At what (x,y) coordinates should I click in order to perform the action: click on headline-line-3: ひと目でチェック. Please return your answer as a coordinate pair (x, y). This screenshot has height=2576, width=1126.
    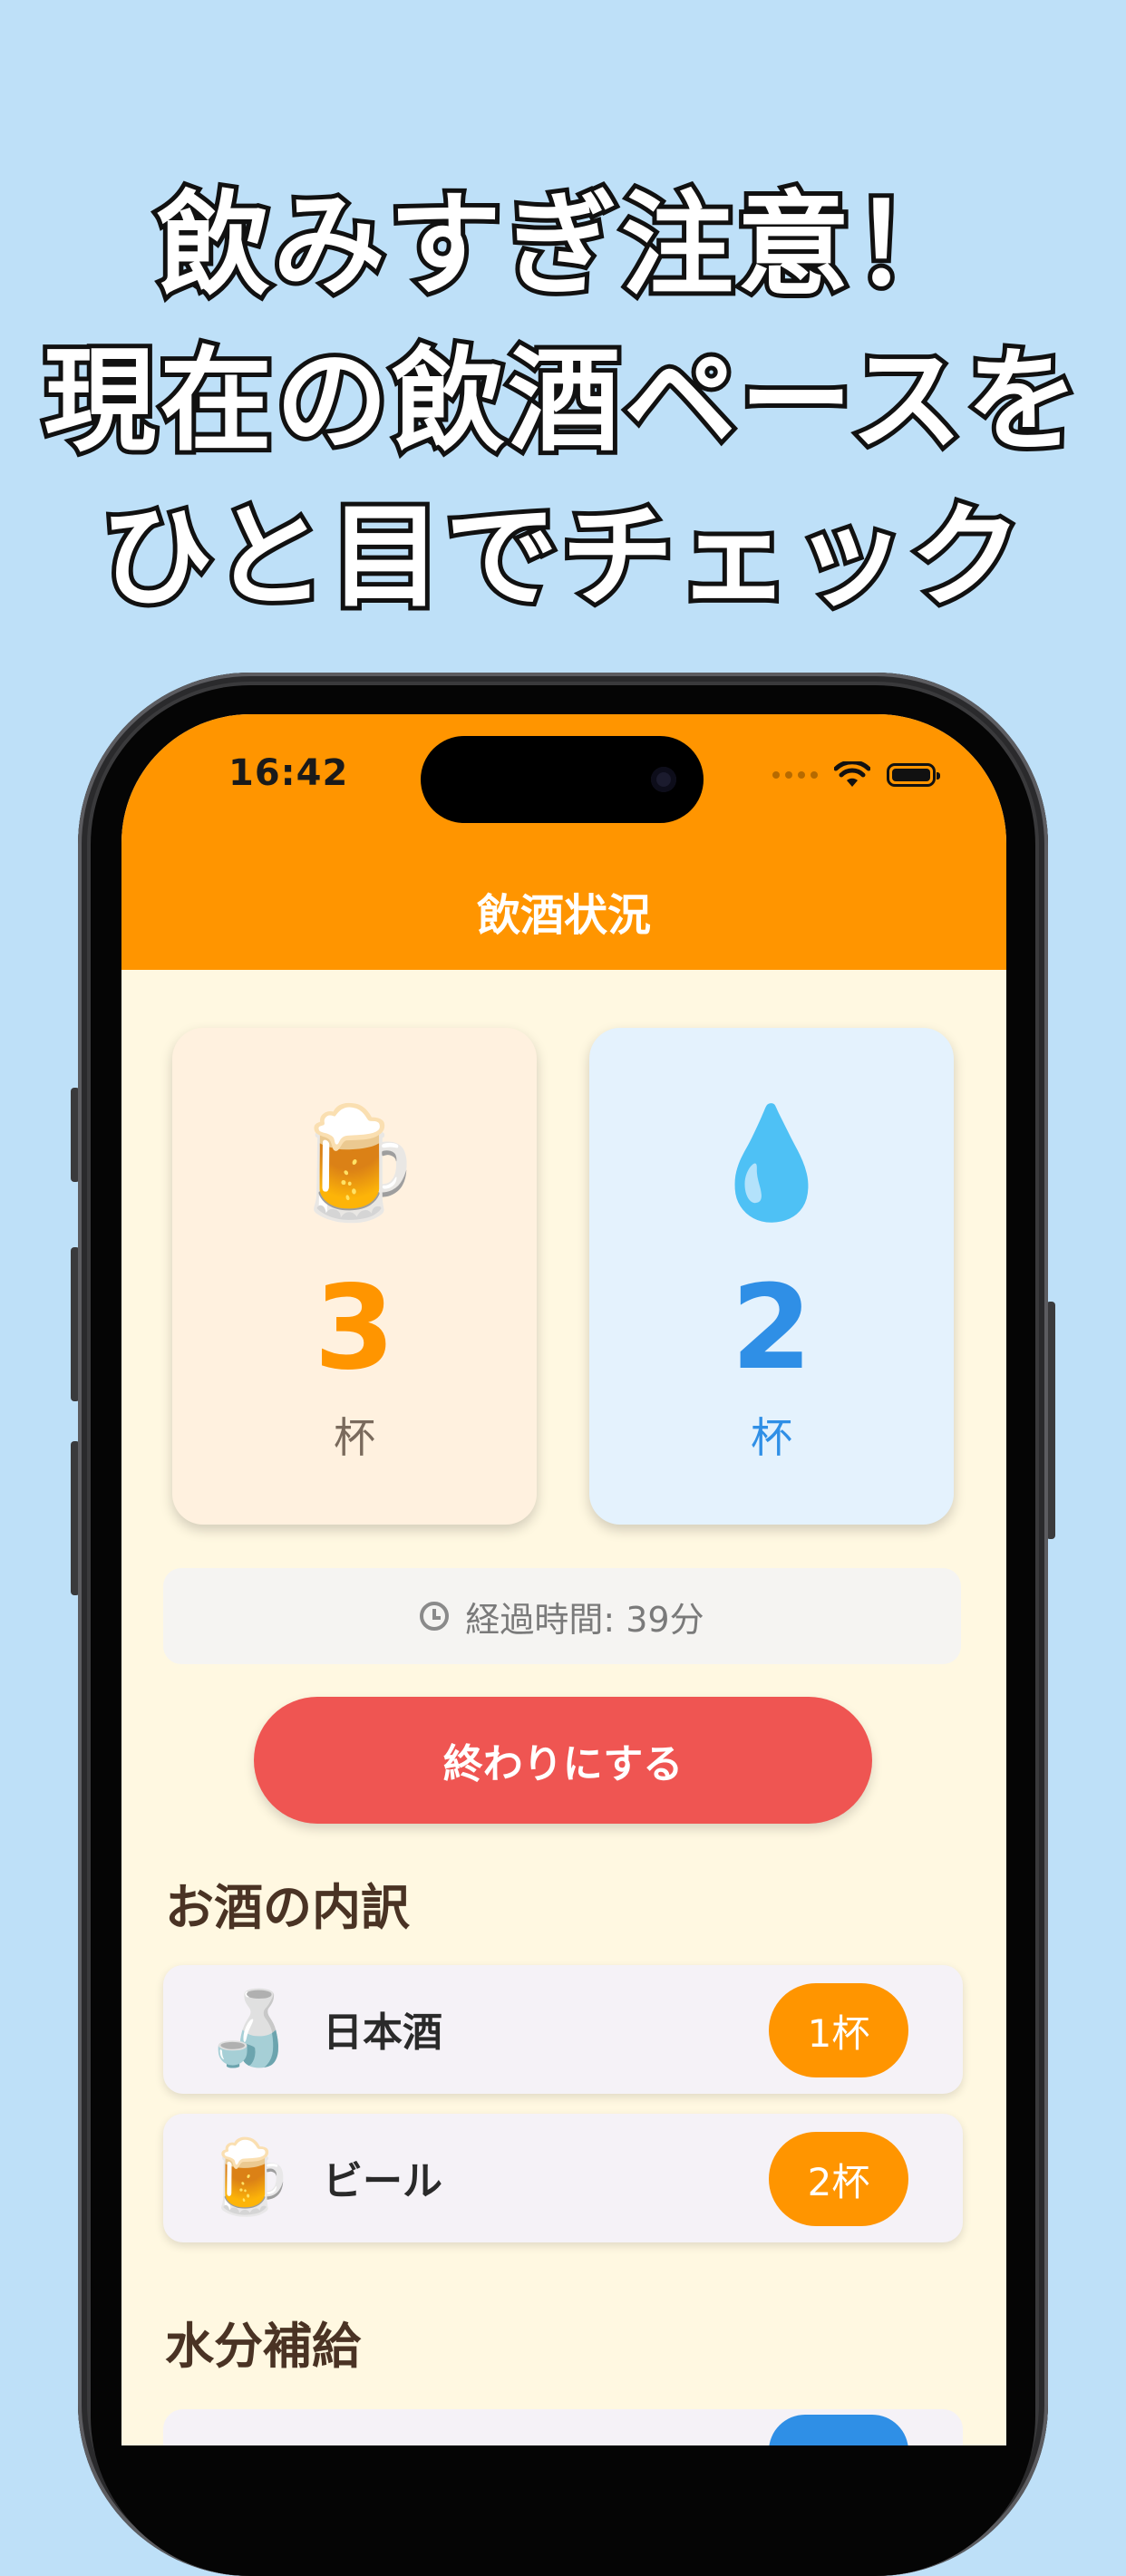
    Looking at the image, I should click on (561, 557).